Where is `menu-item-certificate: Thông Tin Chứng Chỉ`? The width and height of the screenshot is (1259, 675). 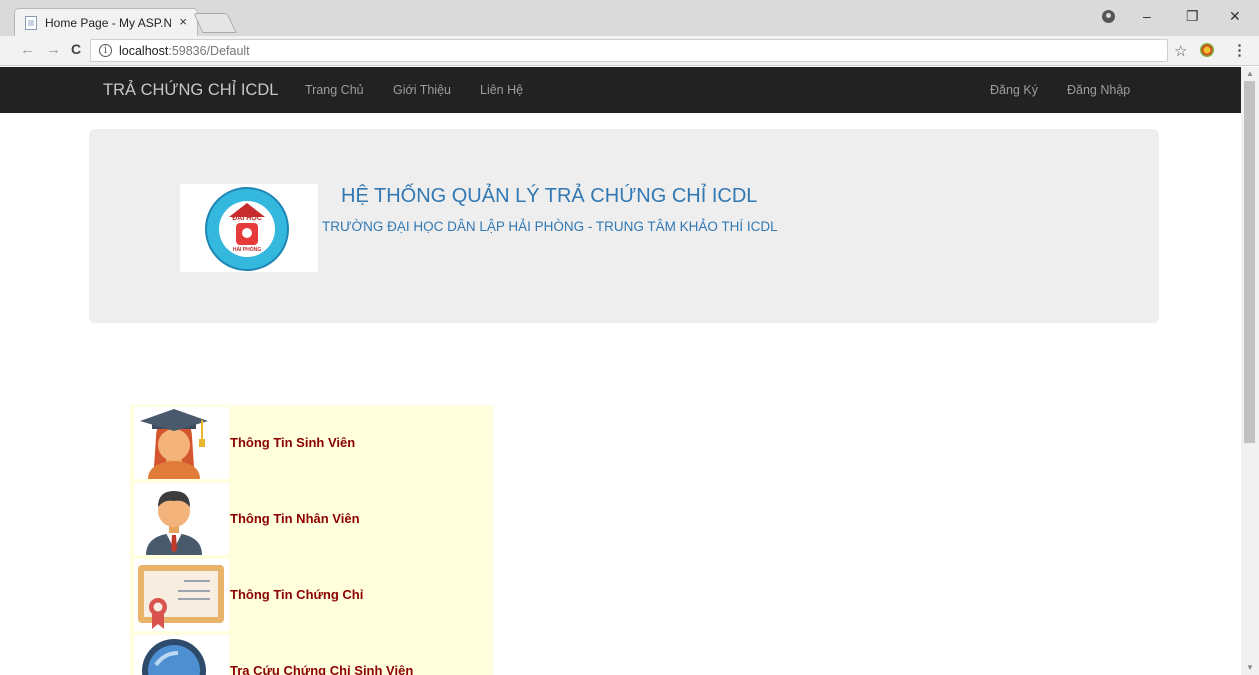 menu-item-certificate: Thông Tin Chứng Chỉ is located at coordinates (311, 594).